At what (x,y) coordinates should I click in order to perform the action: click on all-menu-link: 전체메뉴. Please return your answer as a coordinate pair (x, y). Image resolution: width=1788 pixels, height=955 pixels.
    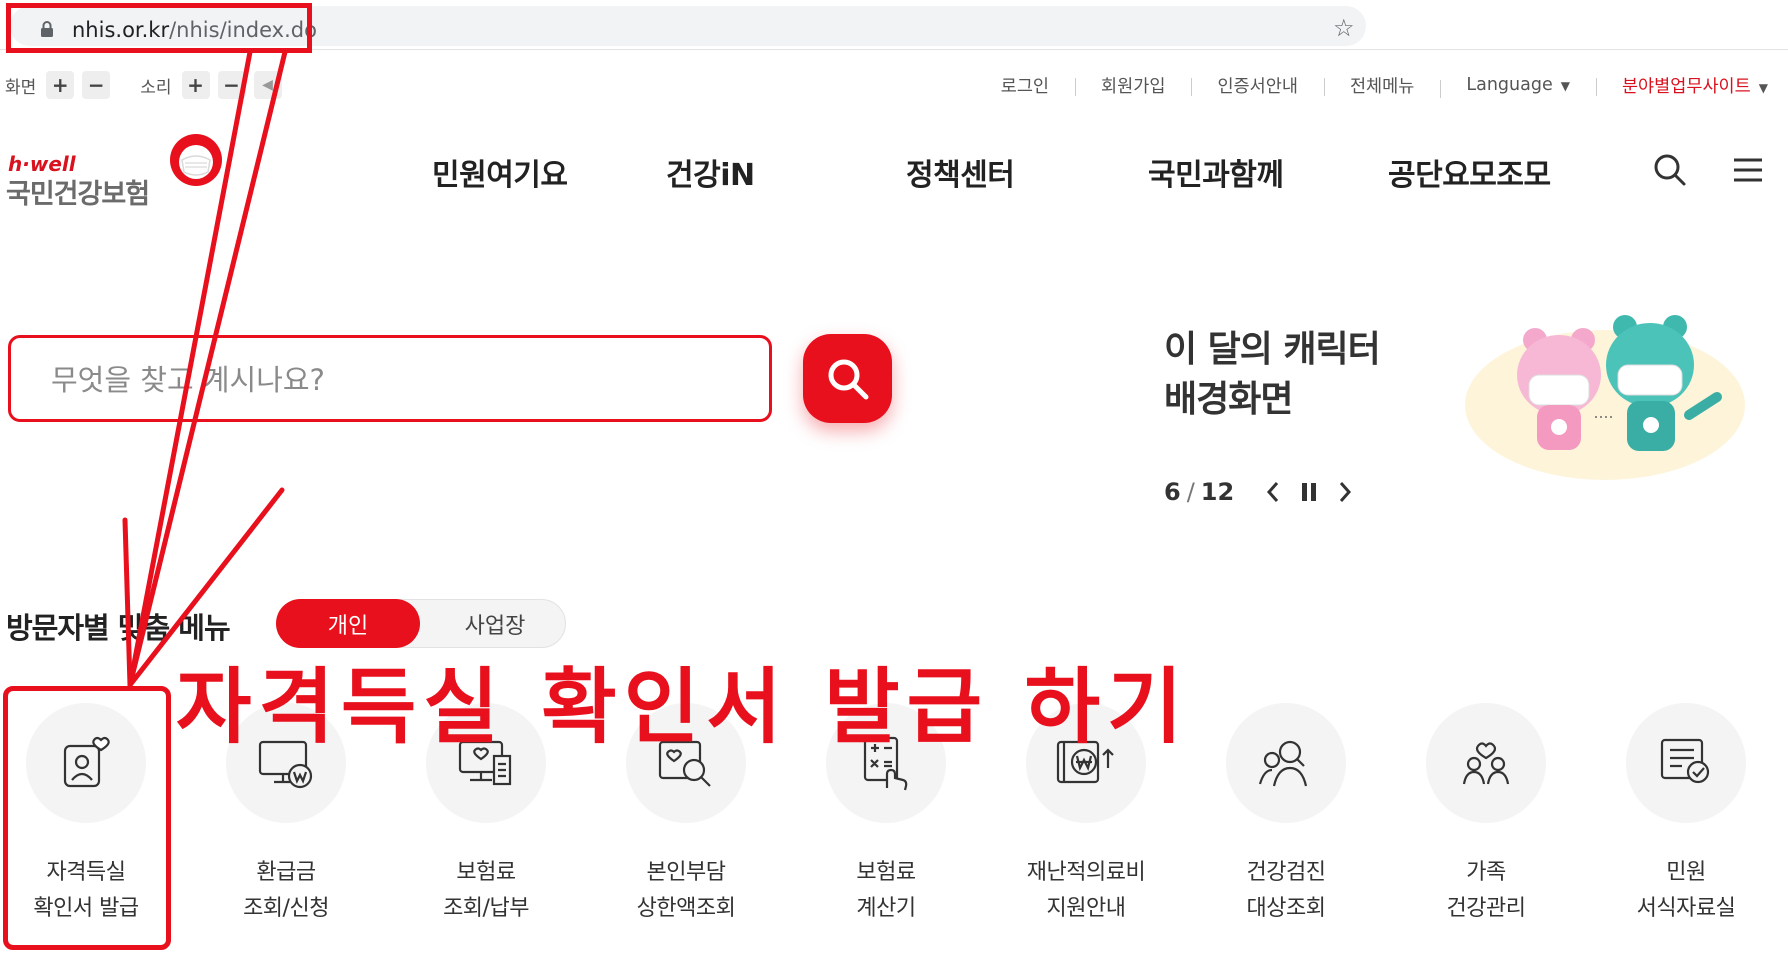
    Looking at the image, I should click on (1381, 85).